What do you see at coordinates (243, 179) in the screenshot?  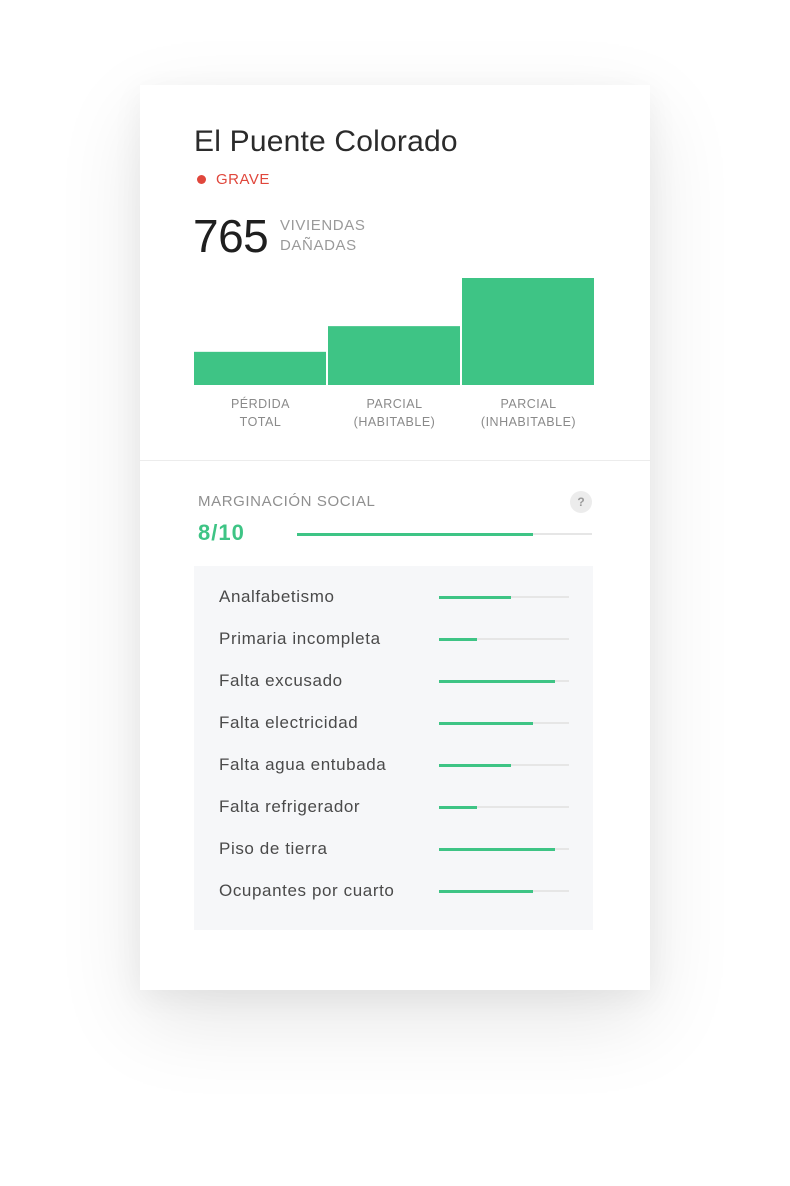 I see `severity-label: GRAVE` at bounding box center [243, 179].